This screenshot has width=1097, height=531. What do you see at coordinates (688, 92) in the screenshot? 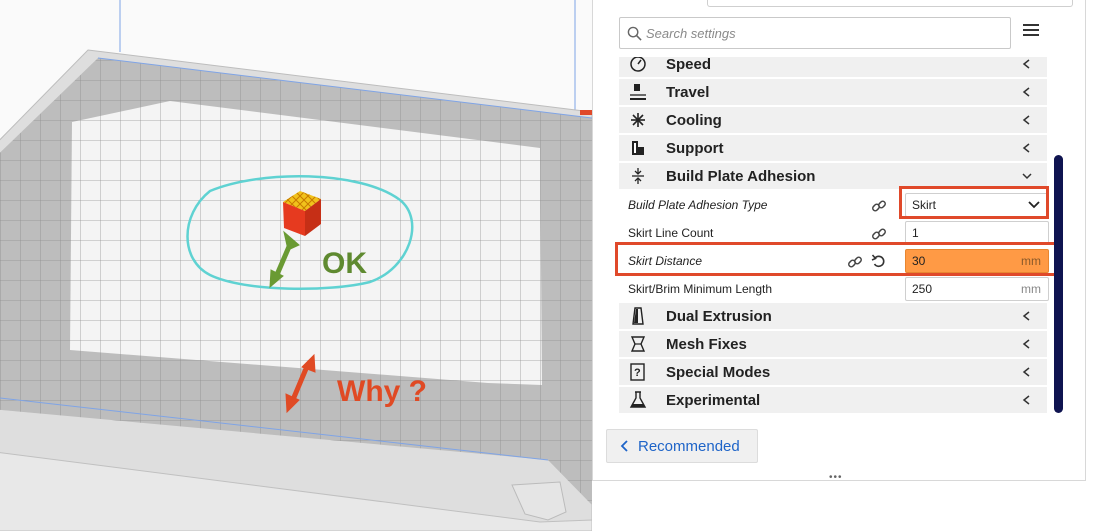
I see `category-label: Travel` at bounding box center [688, 92].